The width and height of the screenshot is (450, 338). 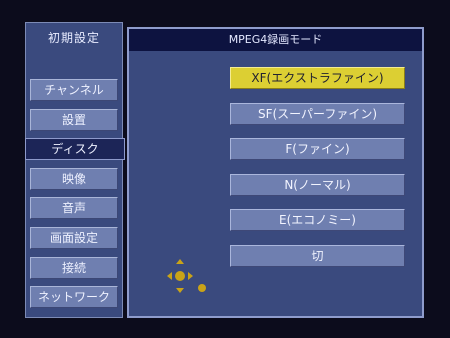 What do you see at coordinates (74, 238) in the screenshot?
I see `sidebar-item-display-settings: 画面設定` at bounding box center [74, 238].